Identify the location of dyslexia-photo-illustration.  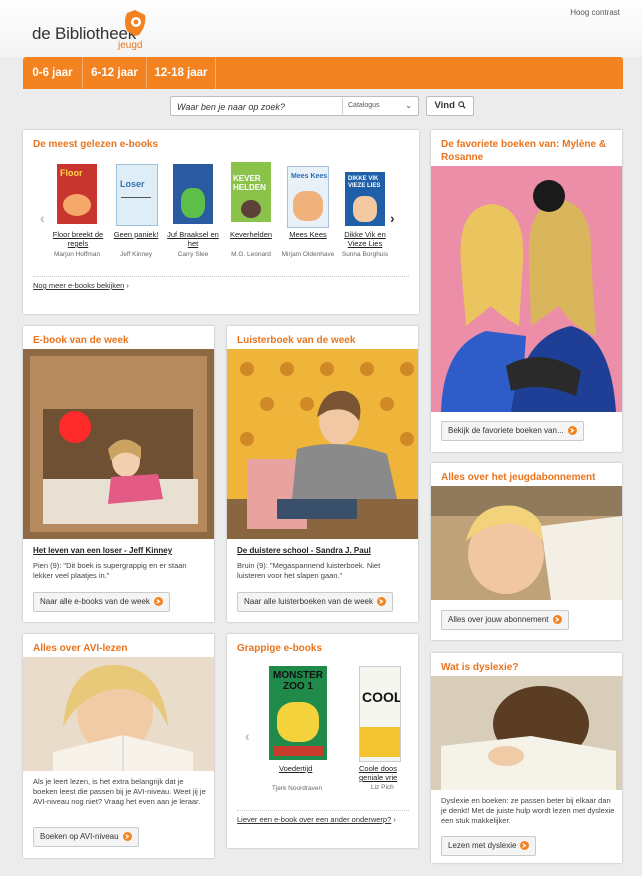
(526, 733).